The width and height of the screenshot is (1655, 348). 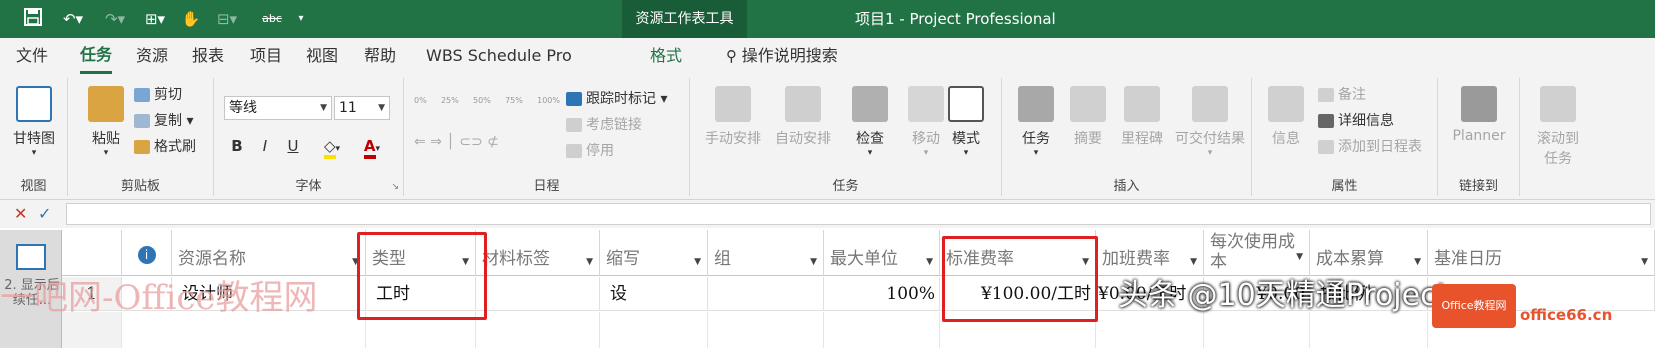 I want to click on copy-button: 复制 ▾, so click(x=163, y=121).